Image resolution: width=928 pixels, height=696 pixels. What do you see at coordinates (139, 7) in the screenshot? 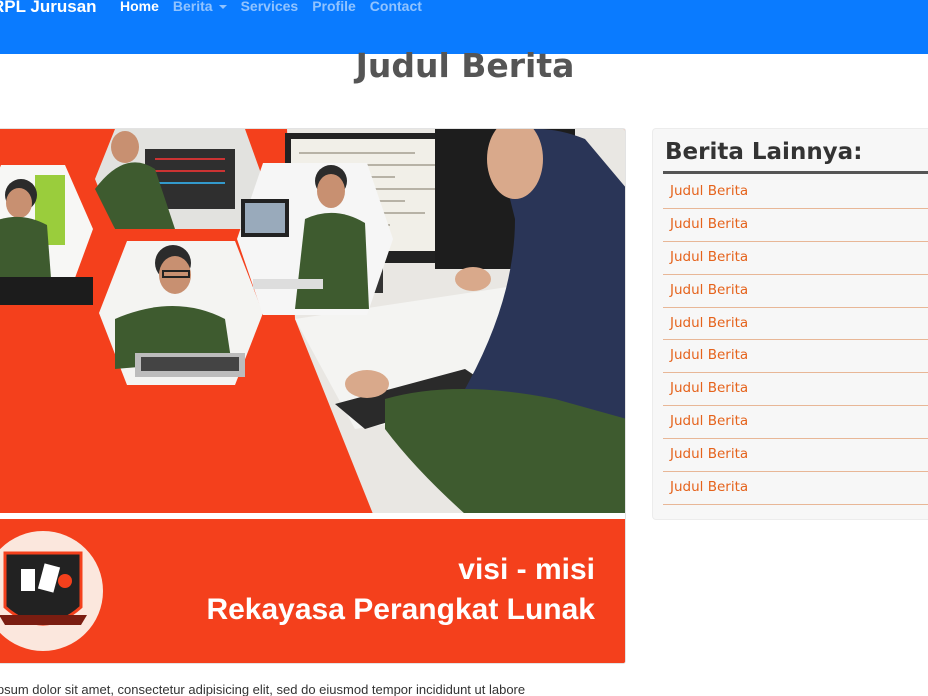
I see `nav-item-home: Home` at bounding box center [139, 7].